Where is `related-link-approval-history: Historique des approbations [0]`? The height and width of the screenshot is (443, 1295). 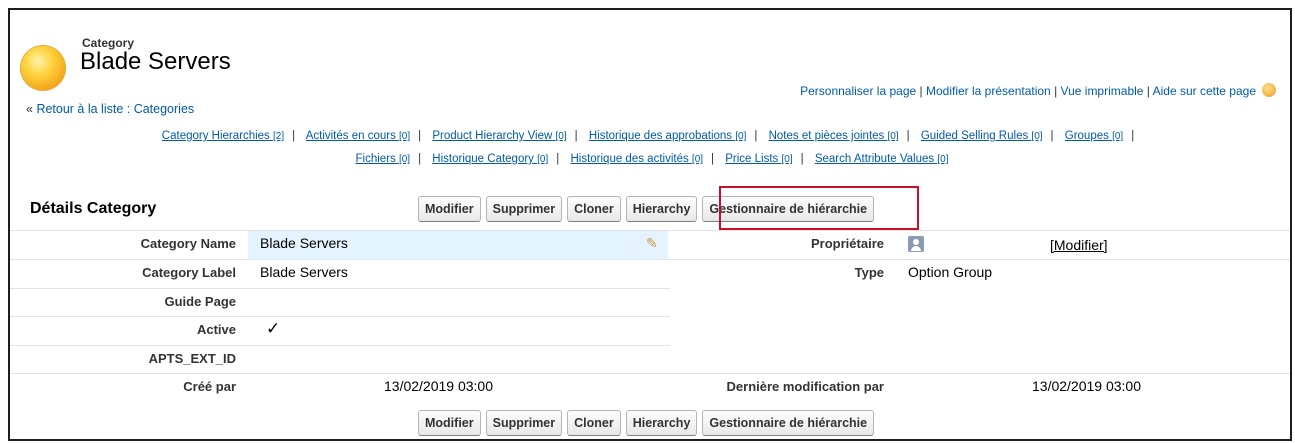 related-link-approval-history: Historique des approbations [0] is located at coordinates (668, 136).